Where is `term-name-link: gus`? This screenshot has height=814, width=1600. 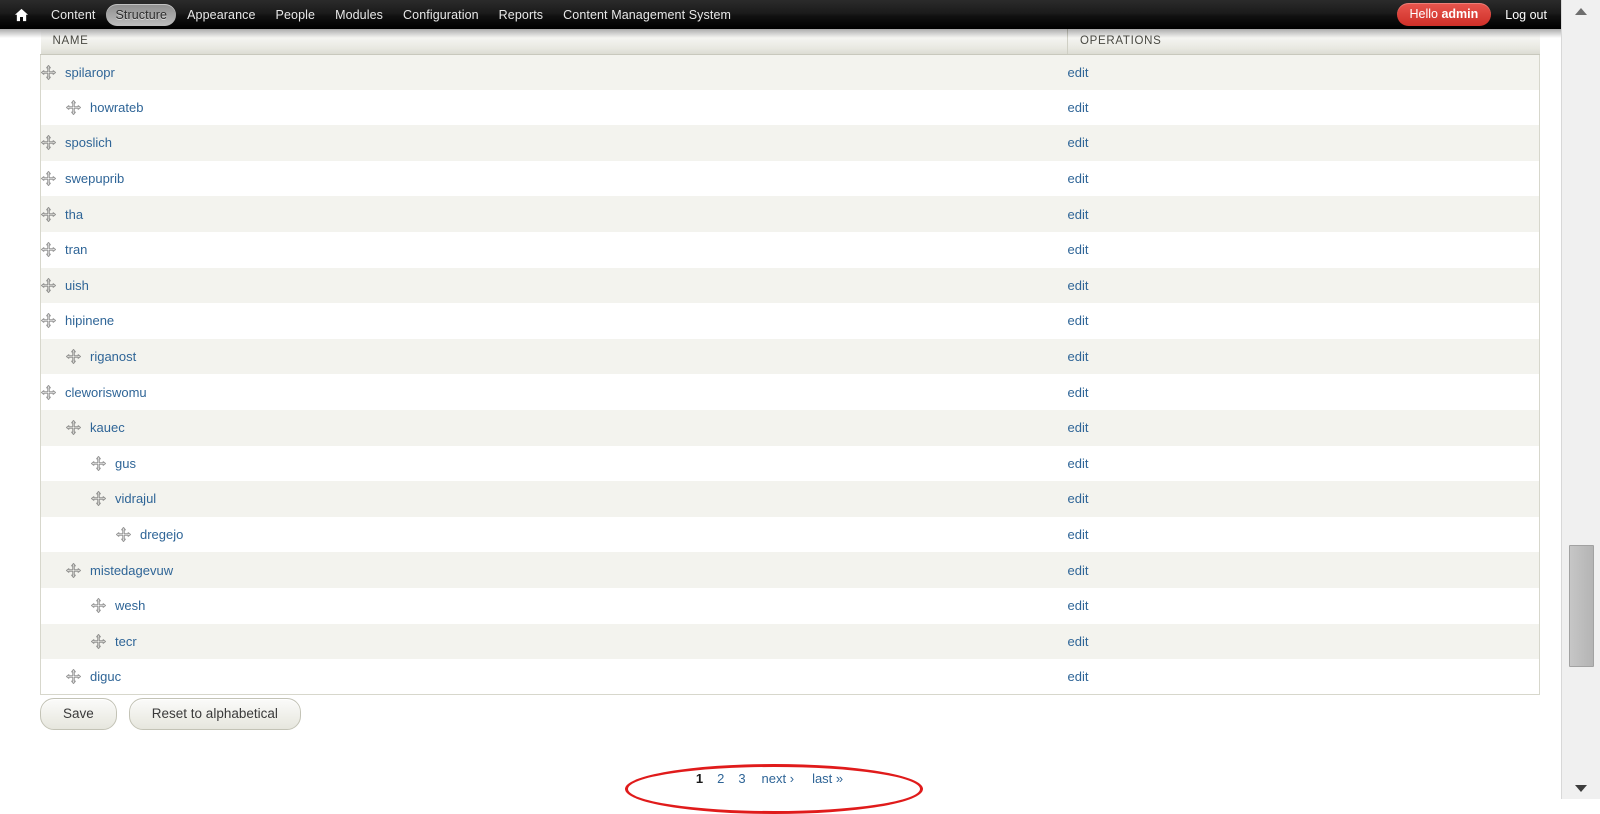 term-name-link: gus is located at coordinates (125, 463).